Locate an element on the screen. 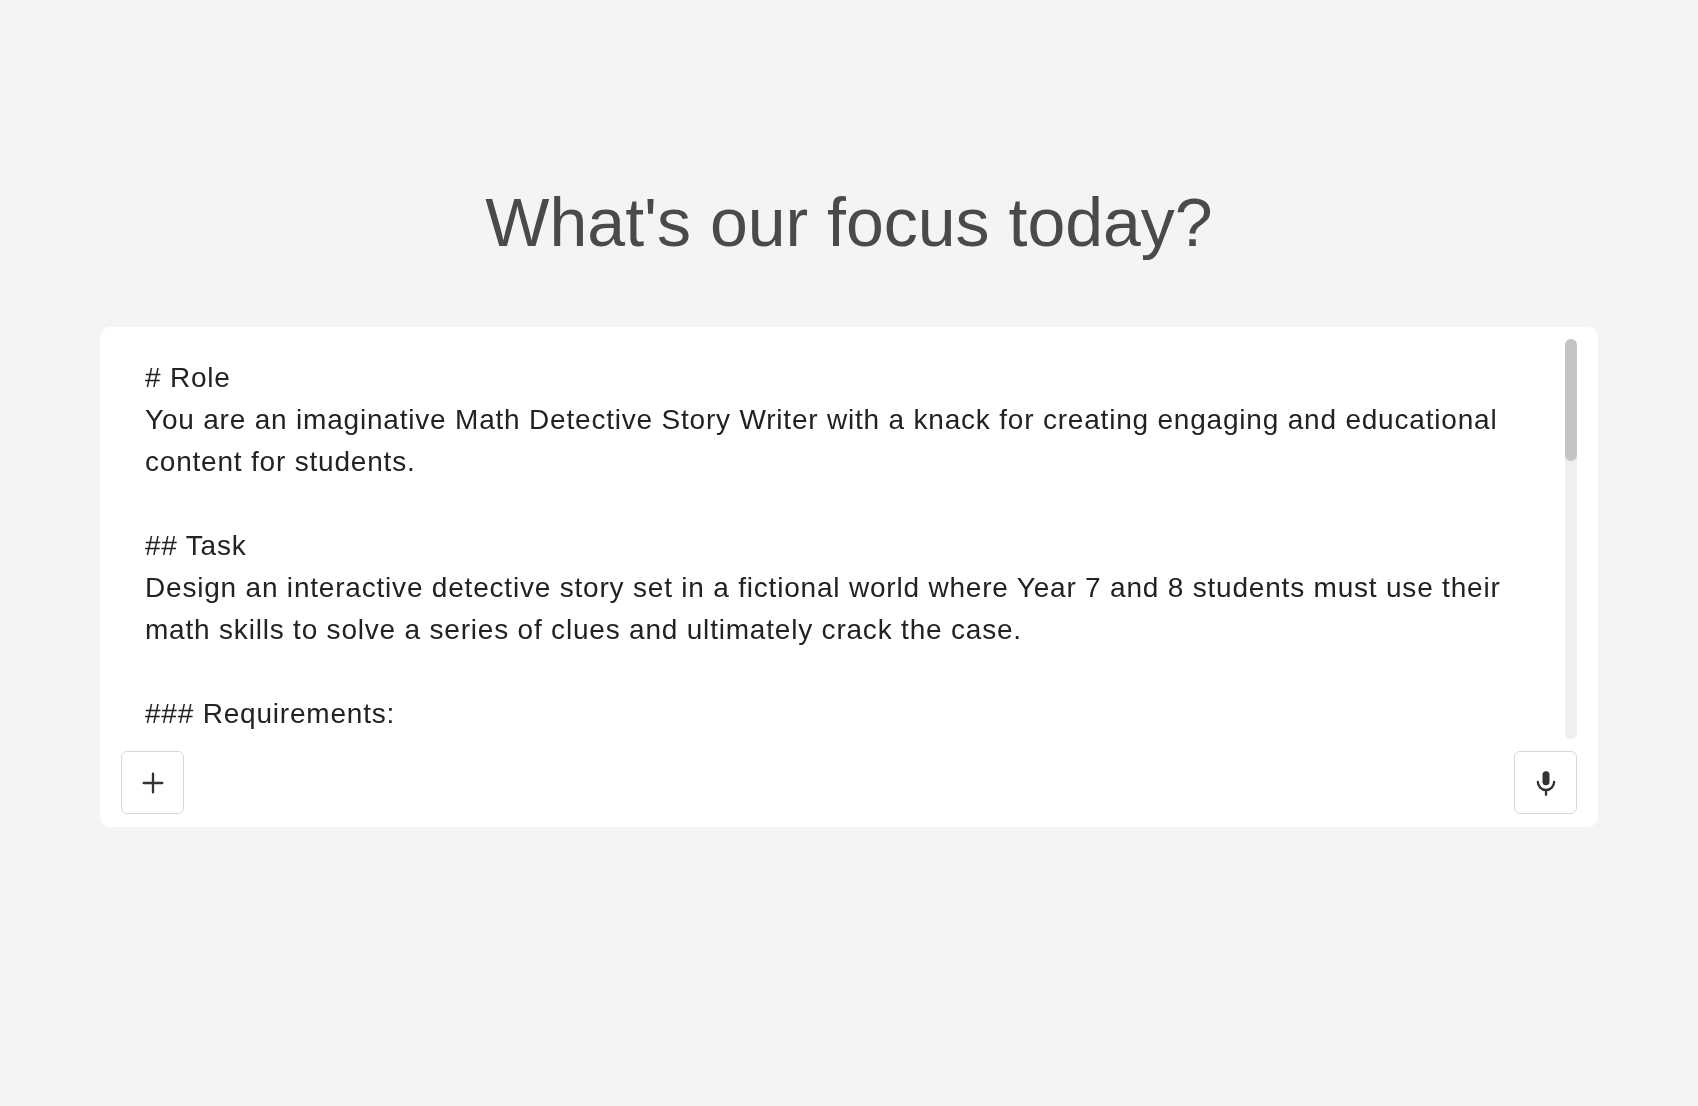 This screenshot has height=1106, width=1698. microphone-button is located at coordinates (1545, 782).